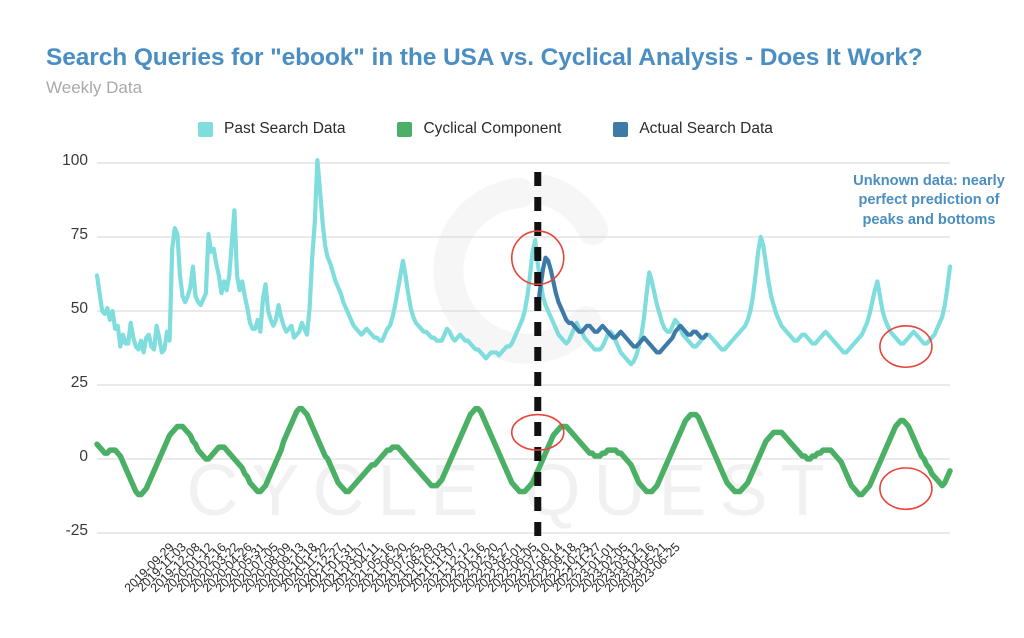 This screenshot has width=1024, height=638. Describe the element at coordinates (569, 210) in the screenshot. I see `watermark-ring-tick` at that location.